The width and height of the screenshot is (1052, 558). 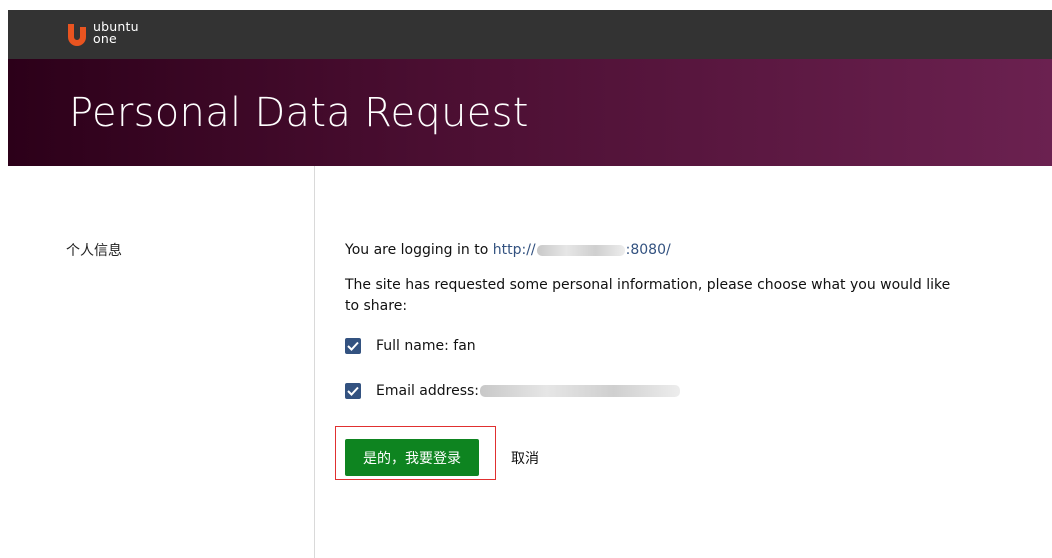 What do you see at coordinates (428, 390) in the screenshot?
I see `email-label: Email address:` at bounding box center [428, 390].